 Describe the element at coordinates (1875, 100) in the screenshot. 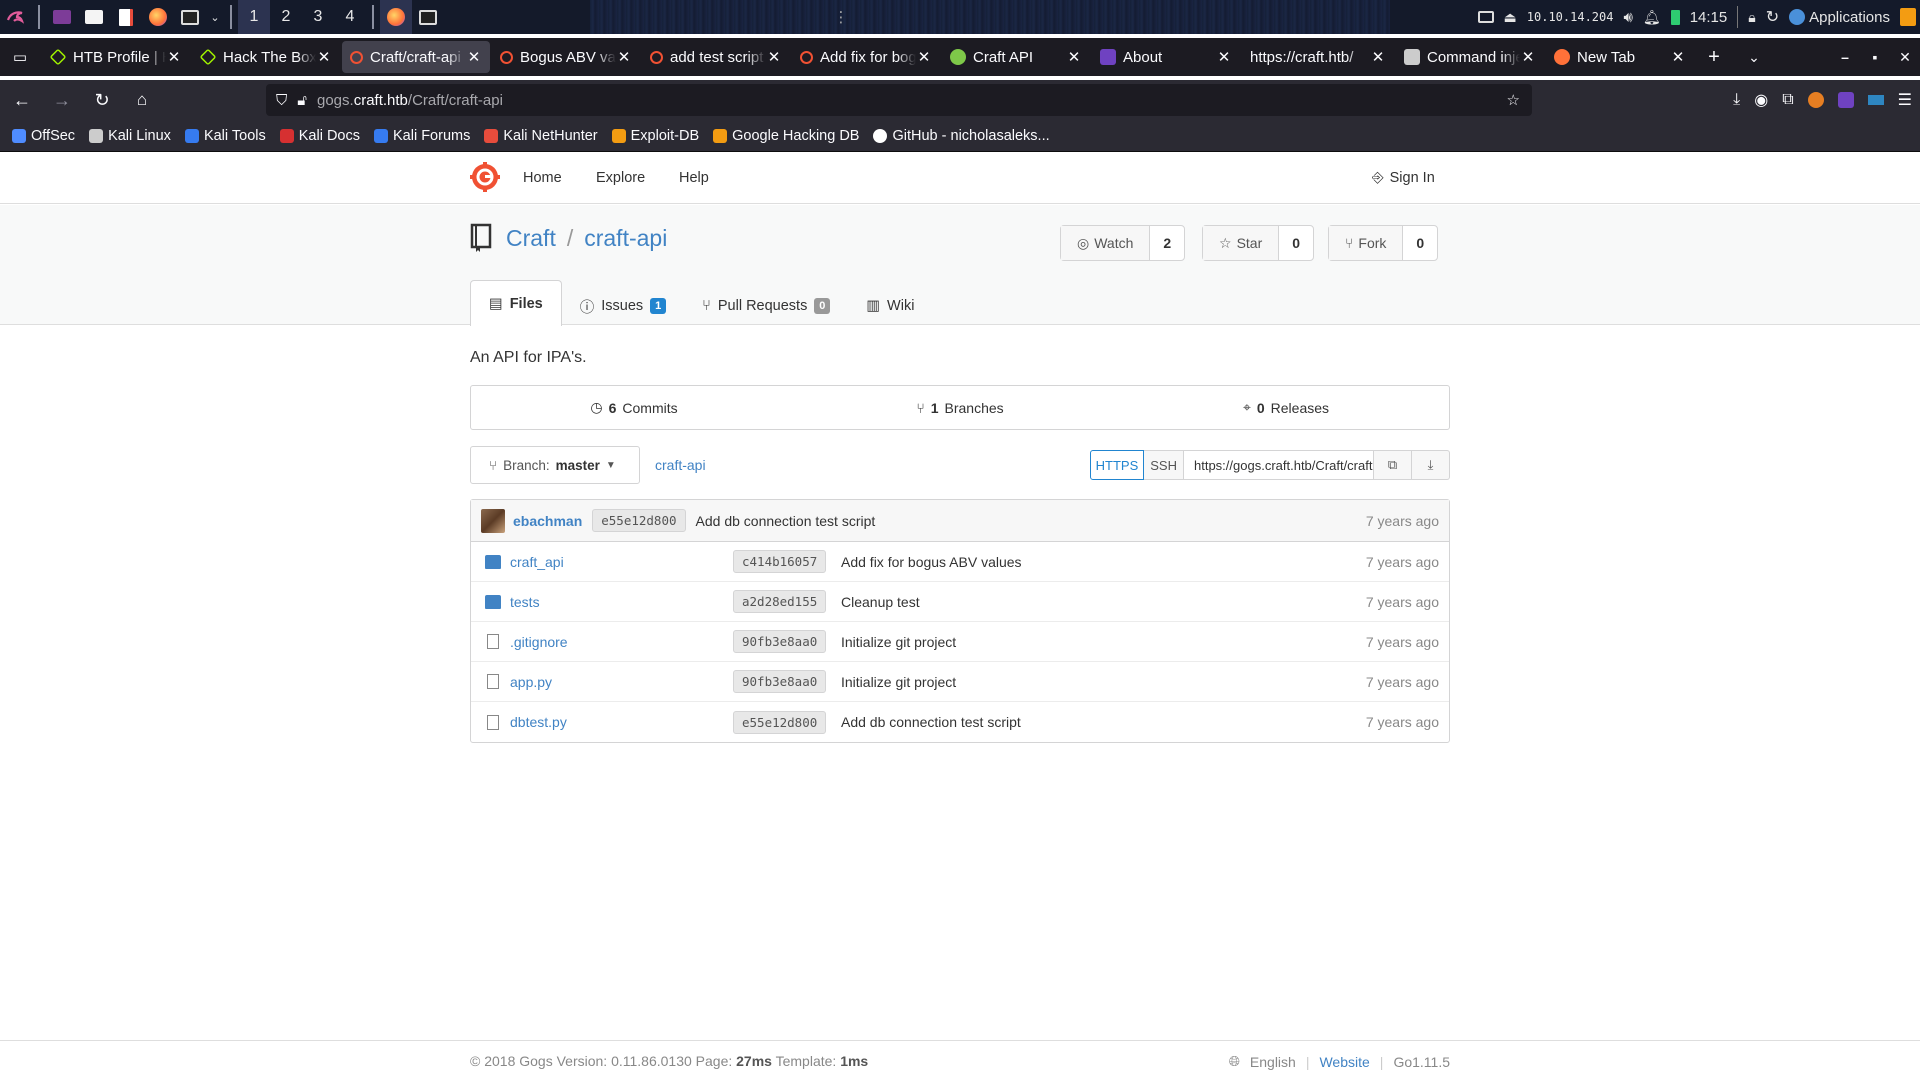

I see `extension-icon` at that location.